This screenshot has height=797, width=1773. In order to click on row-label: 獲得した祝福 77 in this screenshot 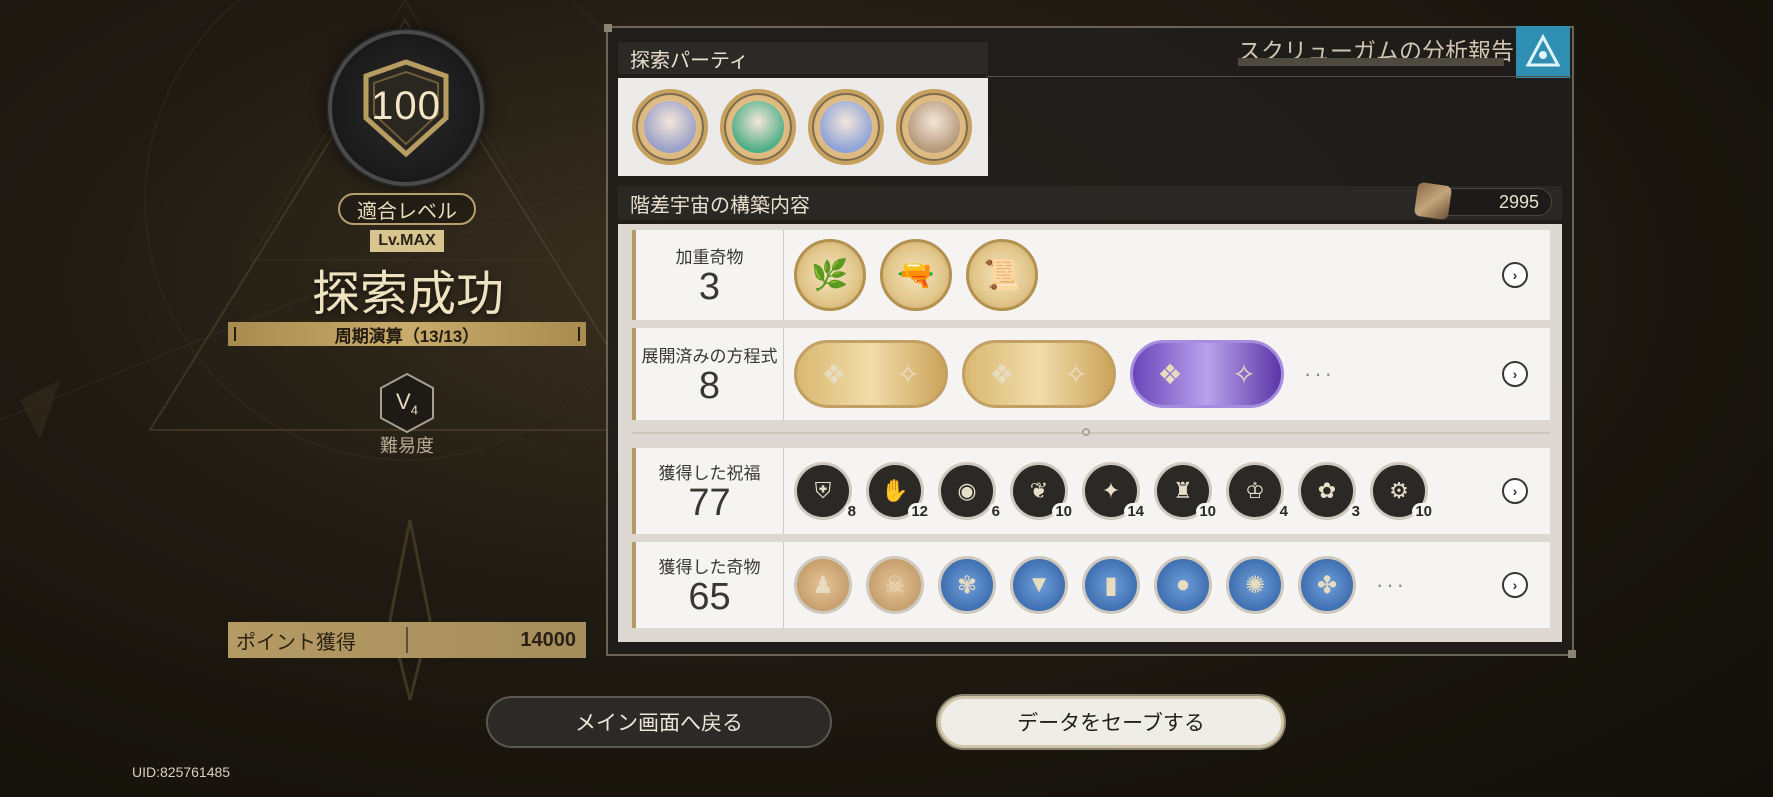, I will do `click(710, 491)`.